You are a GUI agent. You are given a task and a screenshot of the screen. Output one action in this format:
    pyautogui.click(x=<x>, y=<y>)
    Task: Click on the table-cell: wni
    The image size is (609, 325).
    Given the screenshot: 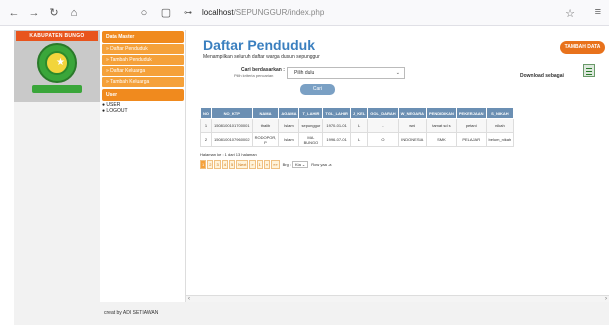 What is the action you would take?
    pyautogui.click(x=412, y=125)
    